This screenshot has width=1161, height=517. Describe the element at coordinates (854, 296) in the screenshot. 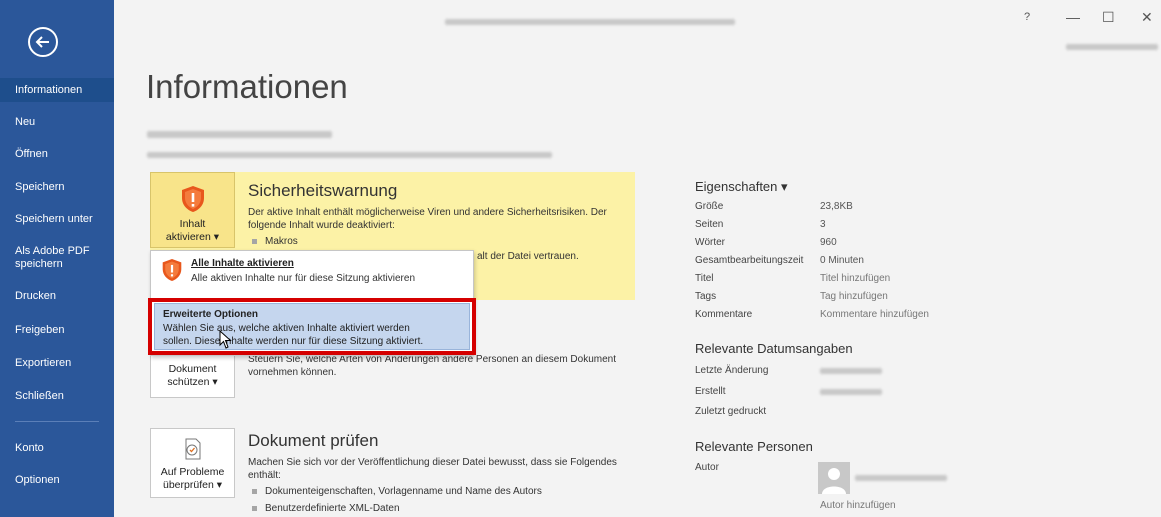

I see `add-tag-field: Tag hinzufügen` at that location.